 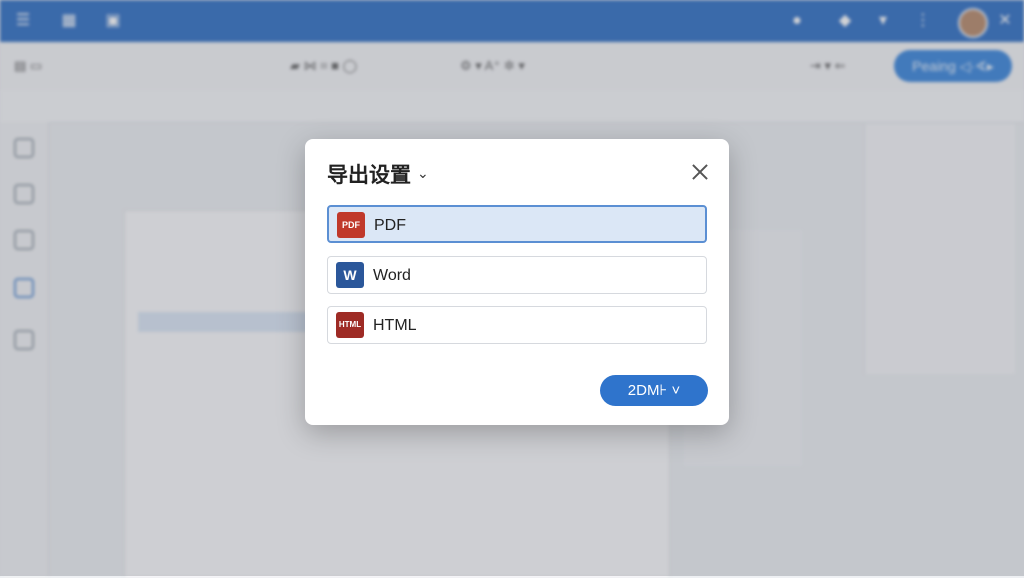 I want to click on format-option-label: HTML, so click(x=395, y=325).